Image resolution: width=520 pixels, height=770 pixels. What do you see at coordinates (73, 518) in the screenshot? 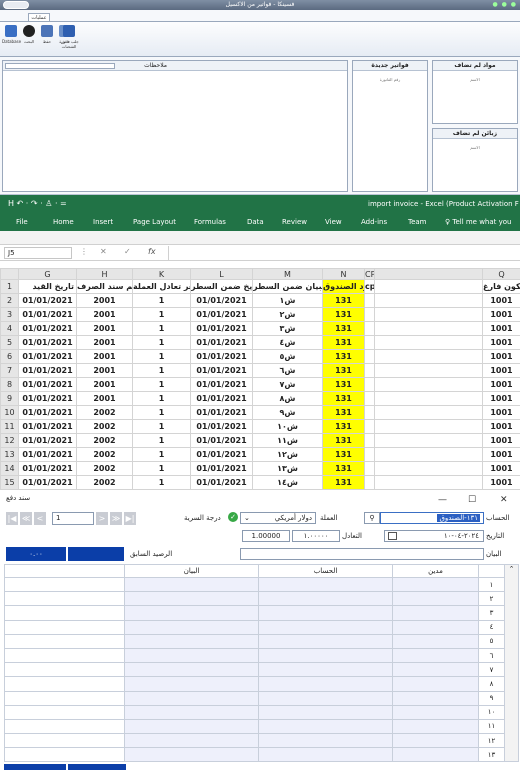
I see `record-number-input: 1` at bounding box center [73, 518].